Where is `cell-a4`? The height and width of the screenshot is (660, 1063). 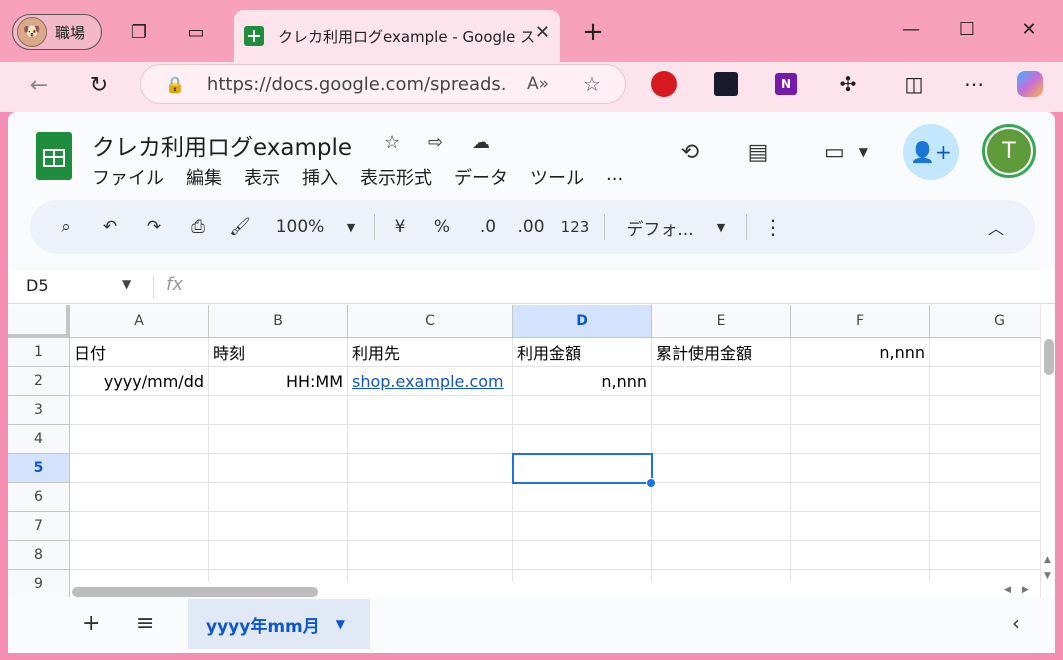
cell-a4 is located at coordinates (139, 439).